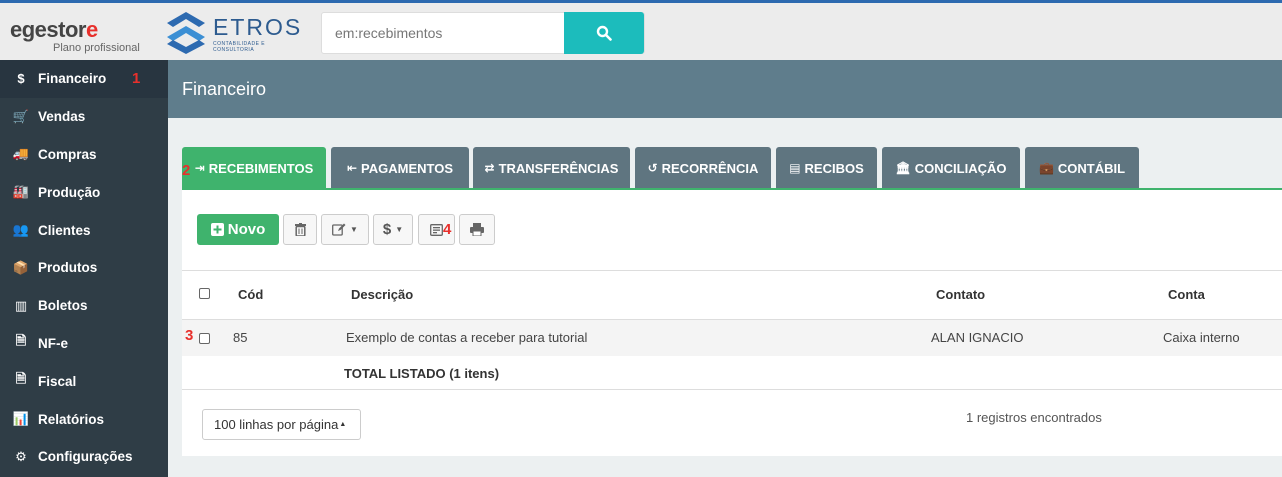 This screenshot has width=1282, height=477. Describe the element at coordinates (1046, 168) in the screenshot. I see `briefcase-icon: 💼` at that location.